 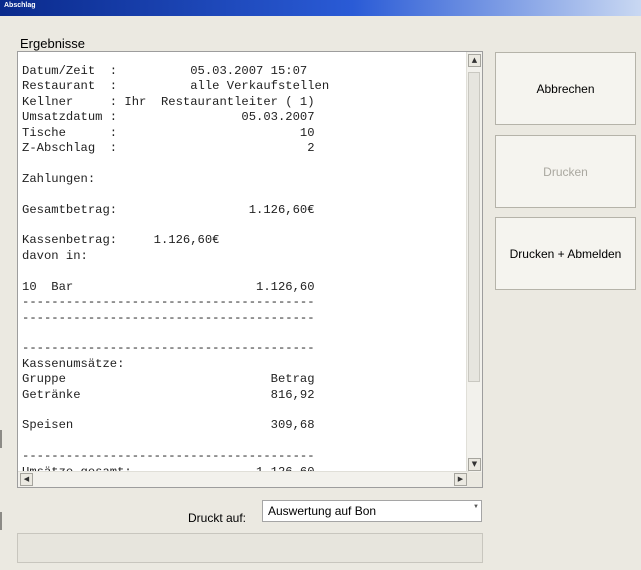 What do you see at coordinates (243, 479) in the screenshot?
I see `horizontal-scrollbar: ◀ ▶` at bounding box center [243, 479].